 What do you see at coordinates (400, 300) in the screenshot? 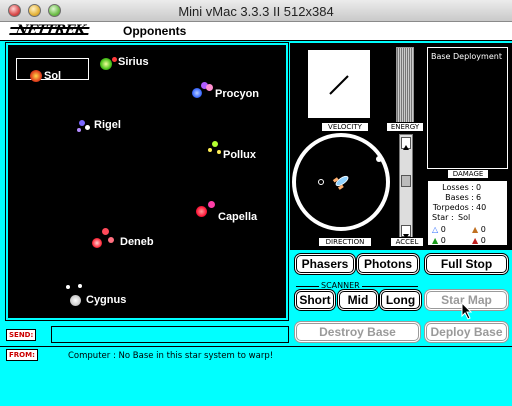
I see `scanner-long-button: Long` at bounding box center [400, 300].